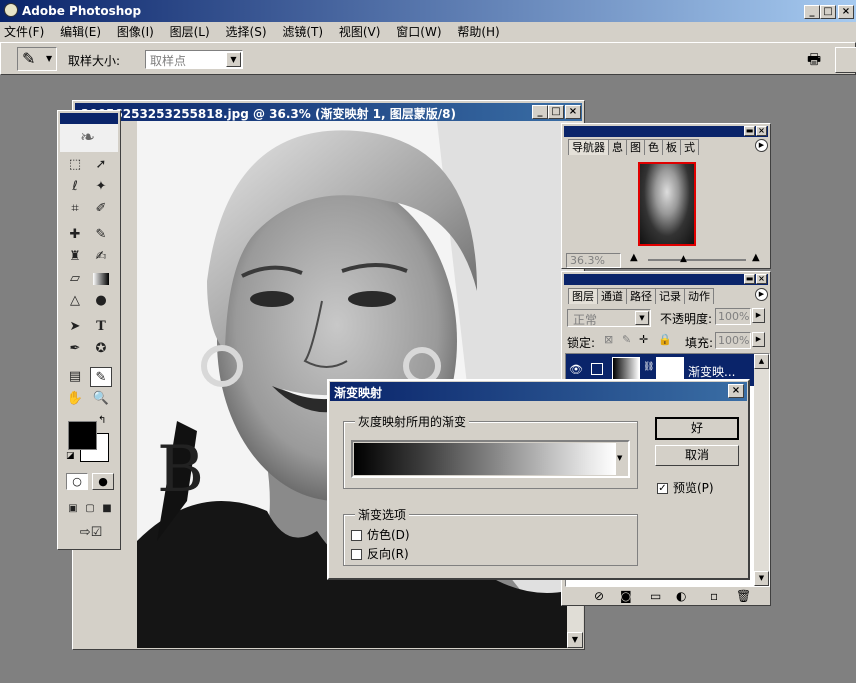  Describe the element at coordinates (75, 327) in the screenshot. I see `path-selection-icon: ➤` at that location.